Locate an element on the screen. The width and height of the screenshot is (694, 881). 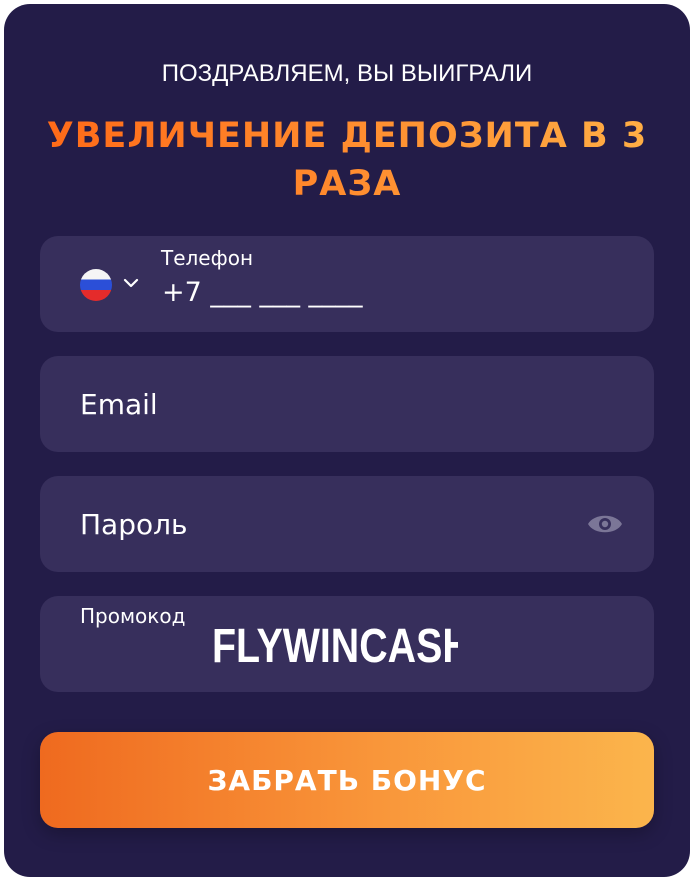
phone-input is located at coordinates (397, 292).